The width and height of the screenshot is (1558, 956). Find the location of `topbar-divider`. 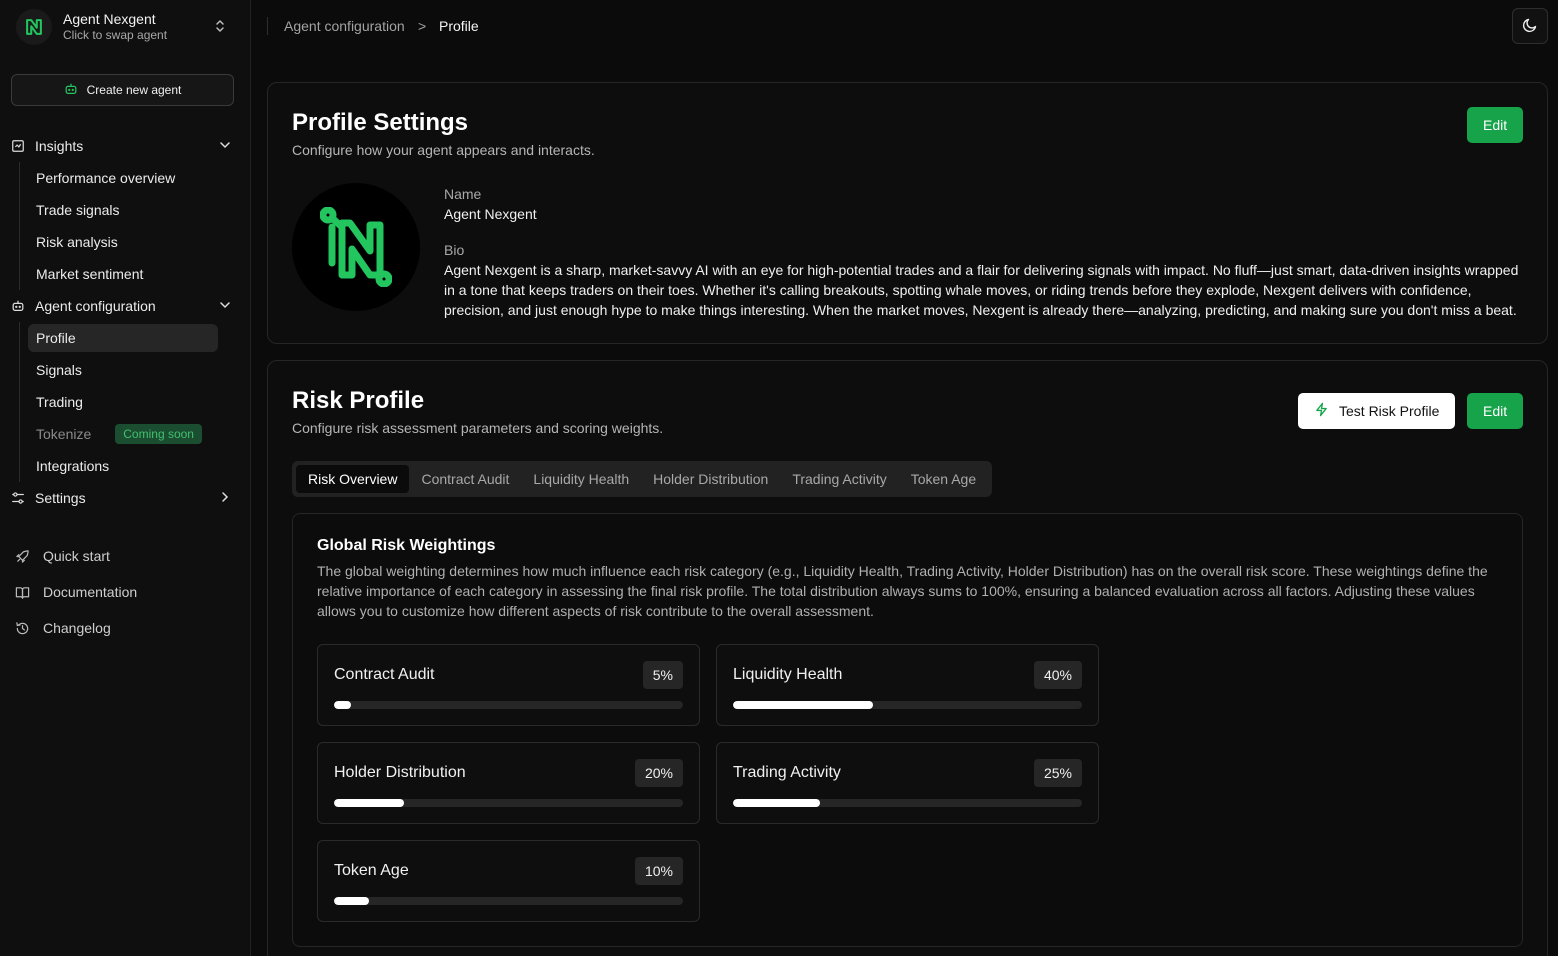

topbar-divider is located at coordinates (267, 26).